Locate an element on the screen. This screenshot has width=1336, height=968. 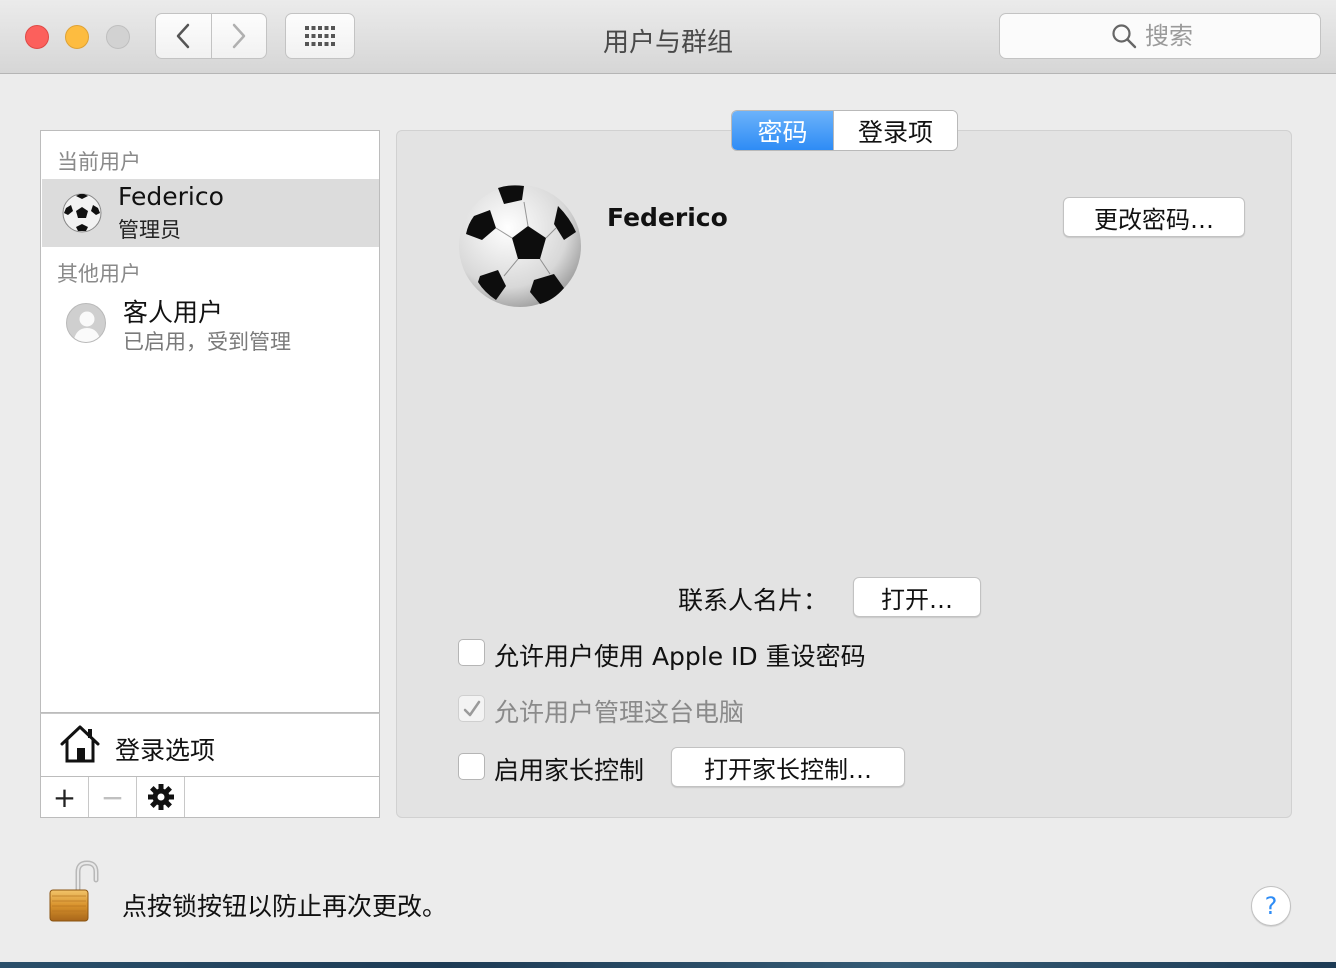
login-options-label: 登录选项 is located at coordinates (165, 750).